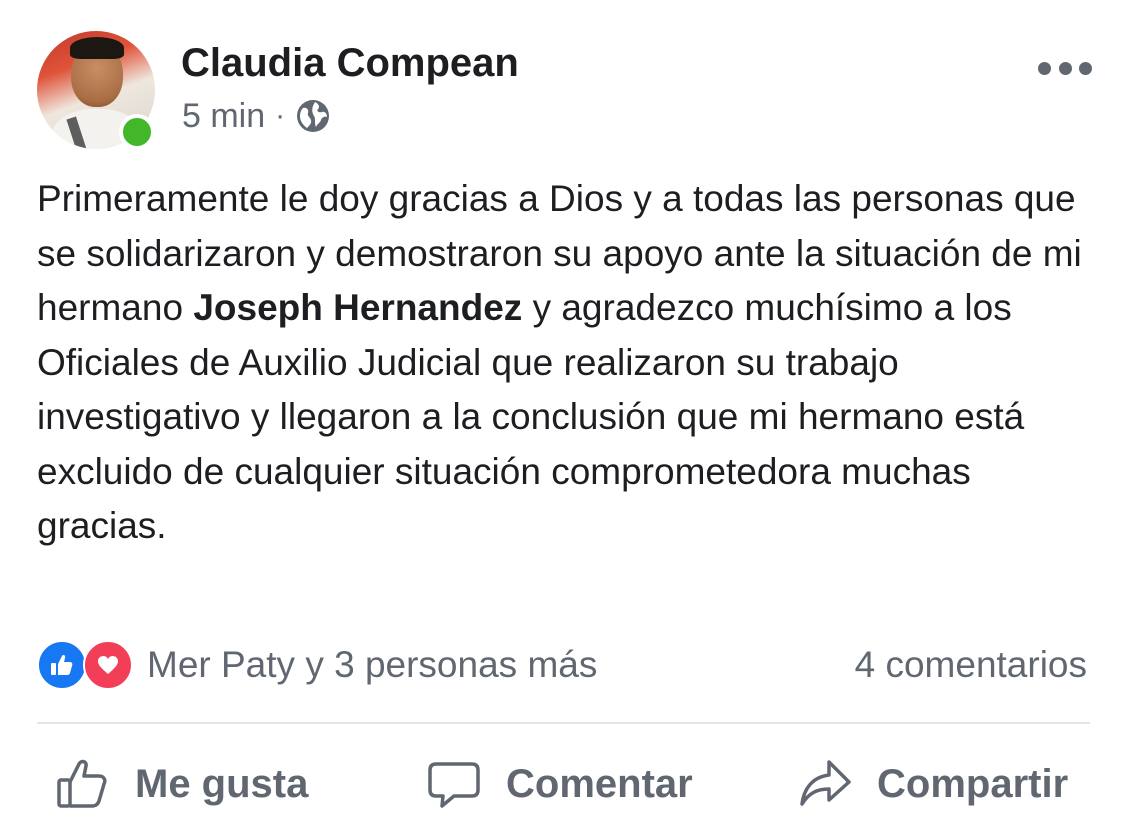 The height and width of the screenshot is (832, 1125). I want to click on avatar-hair, so click(97, 48).